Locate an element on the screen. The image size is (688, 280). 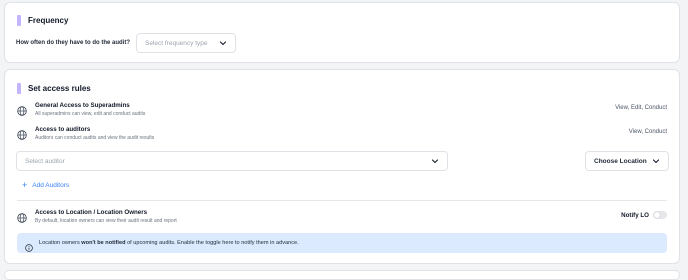
rule-permissions: View, Conduct is located at coordinates (647, 132).